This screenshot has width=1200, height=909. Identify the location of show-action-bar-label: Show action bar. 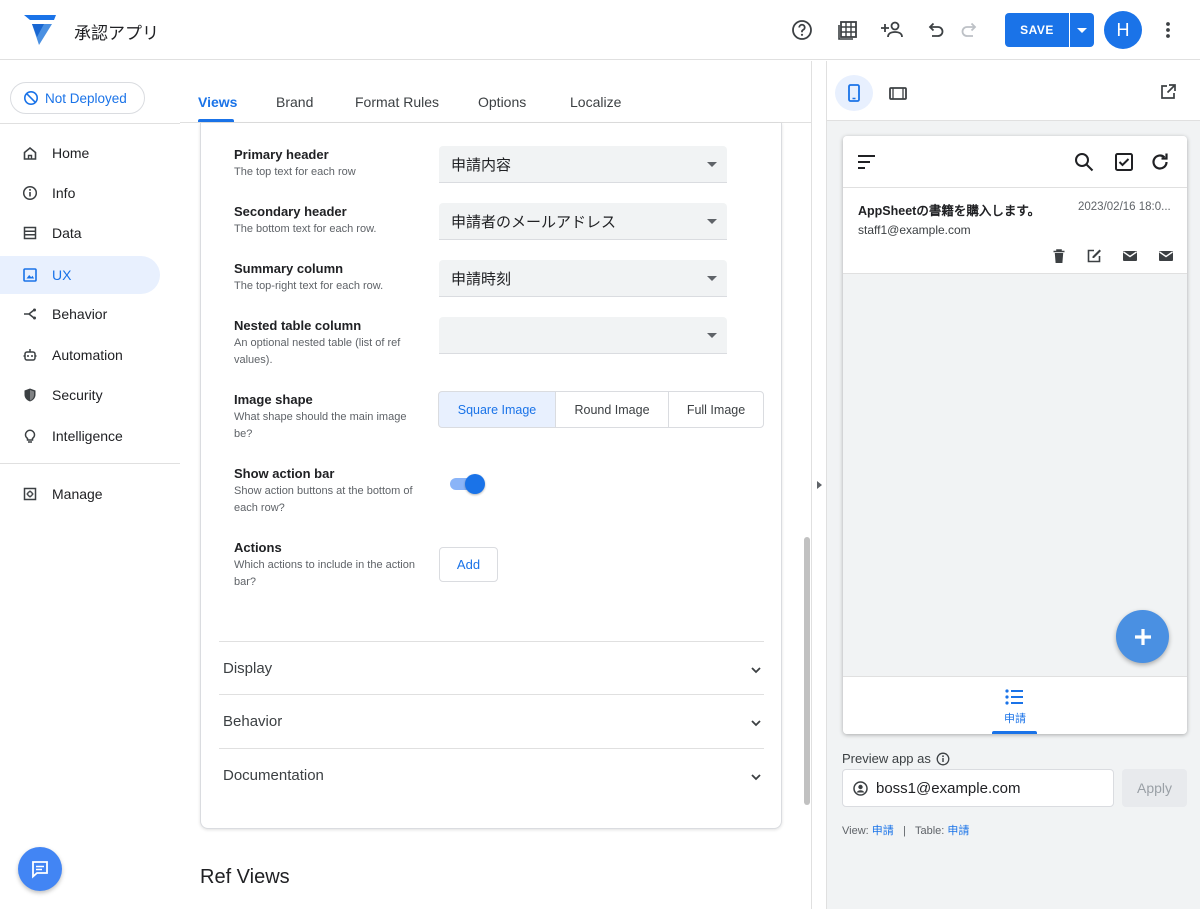
(284, 473).